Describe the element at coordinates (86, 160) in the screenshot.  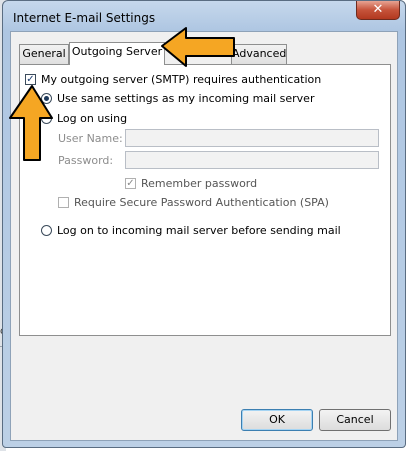
I see `password-label: Password:` at that location.